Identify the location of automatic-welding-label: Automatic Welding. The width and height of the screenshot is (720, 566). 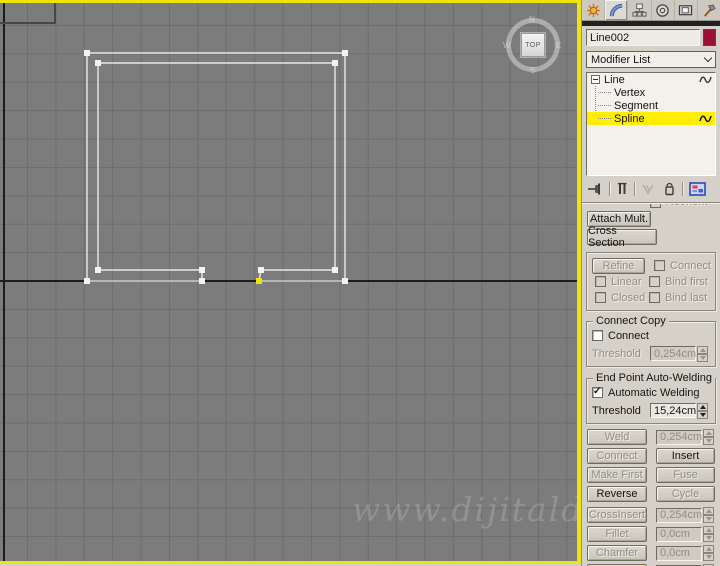
(654, 392).